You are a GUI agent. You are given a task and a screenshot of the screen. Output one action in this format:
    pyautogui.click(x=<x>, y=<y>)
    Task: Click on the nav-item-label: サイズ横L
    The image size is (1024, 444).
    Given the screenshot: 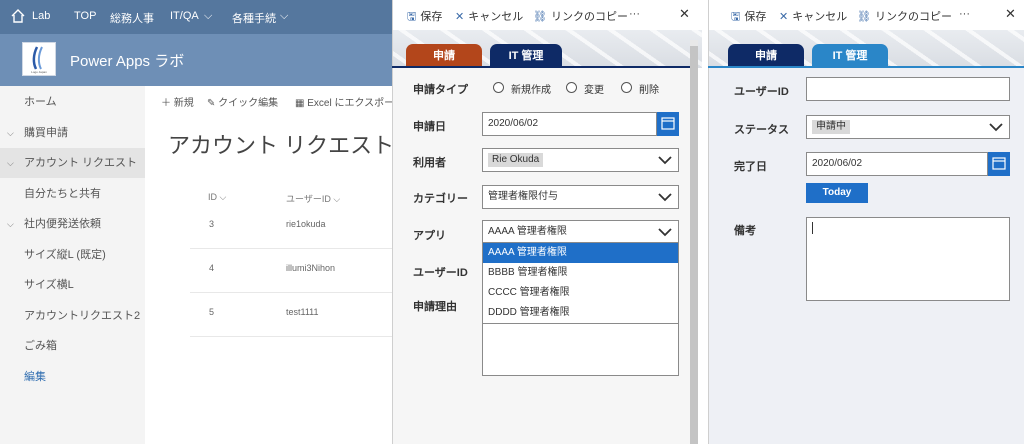 What is the action you would take?
    pyautogui.click(x=49, y=285)
    